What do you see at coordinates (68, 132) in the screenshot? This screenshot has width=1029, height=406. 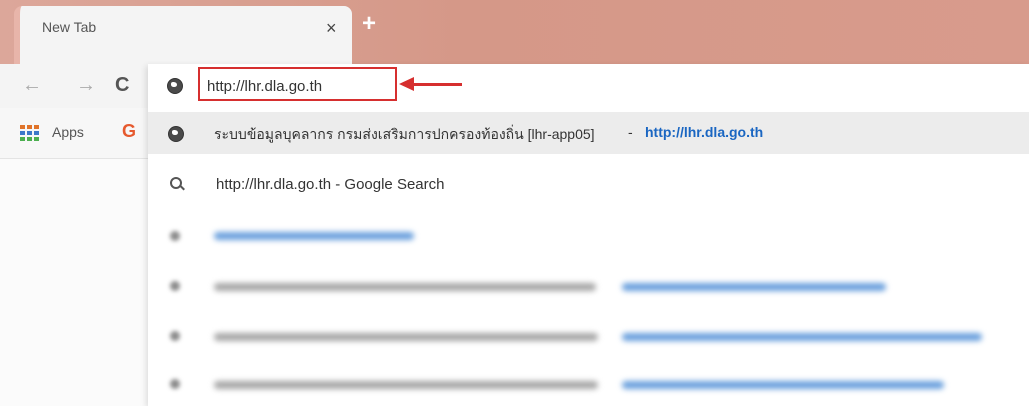 I see `bookmark-apps: Apps` at bounding box center [68, 132].